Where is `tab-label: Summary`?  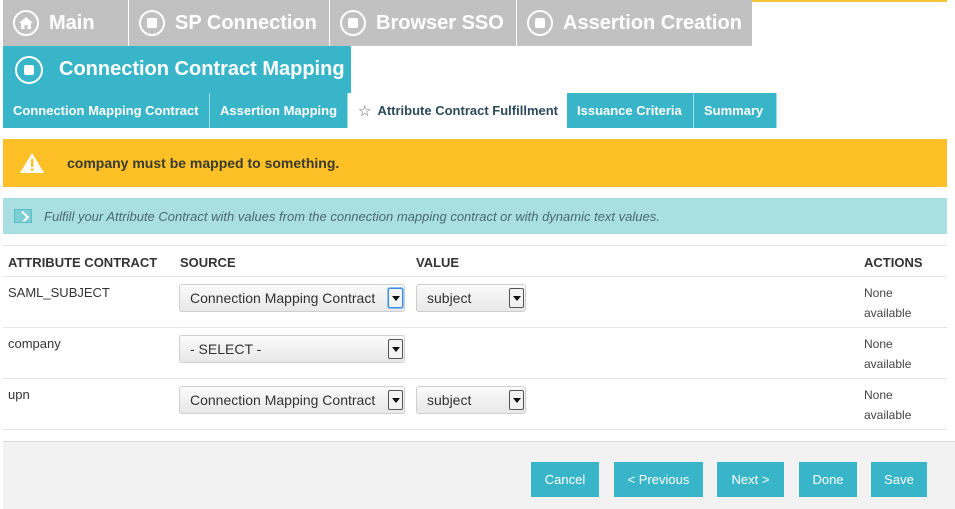 tab-label: Summary is located at coordinates (734, 110).